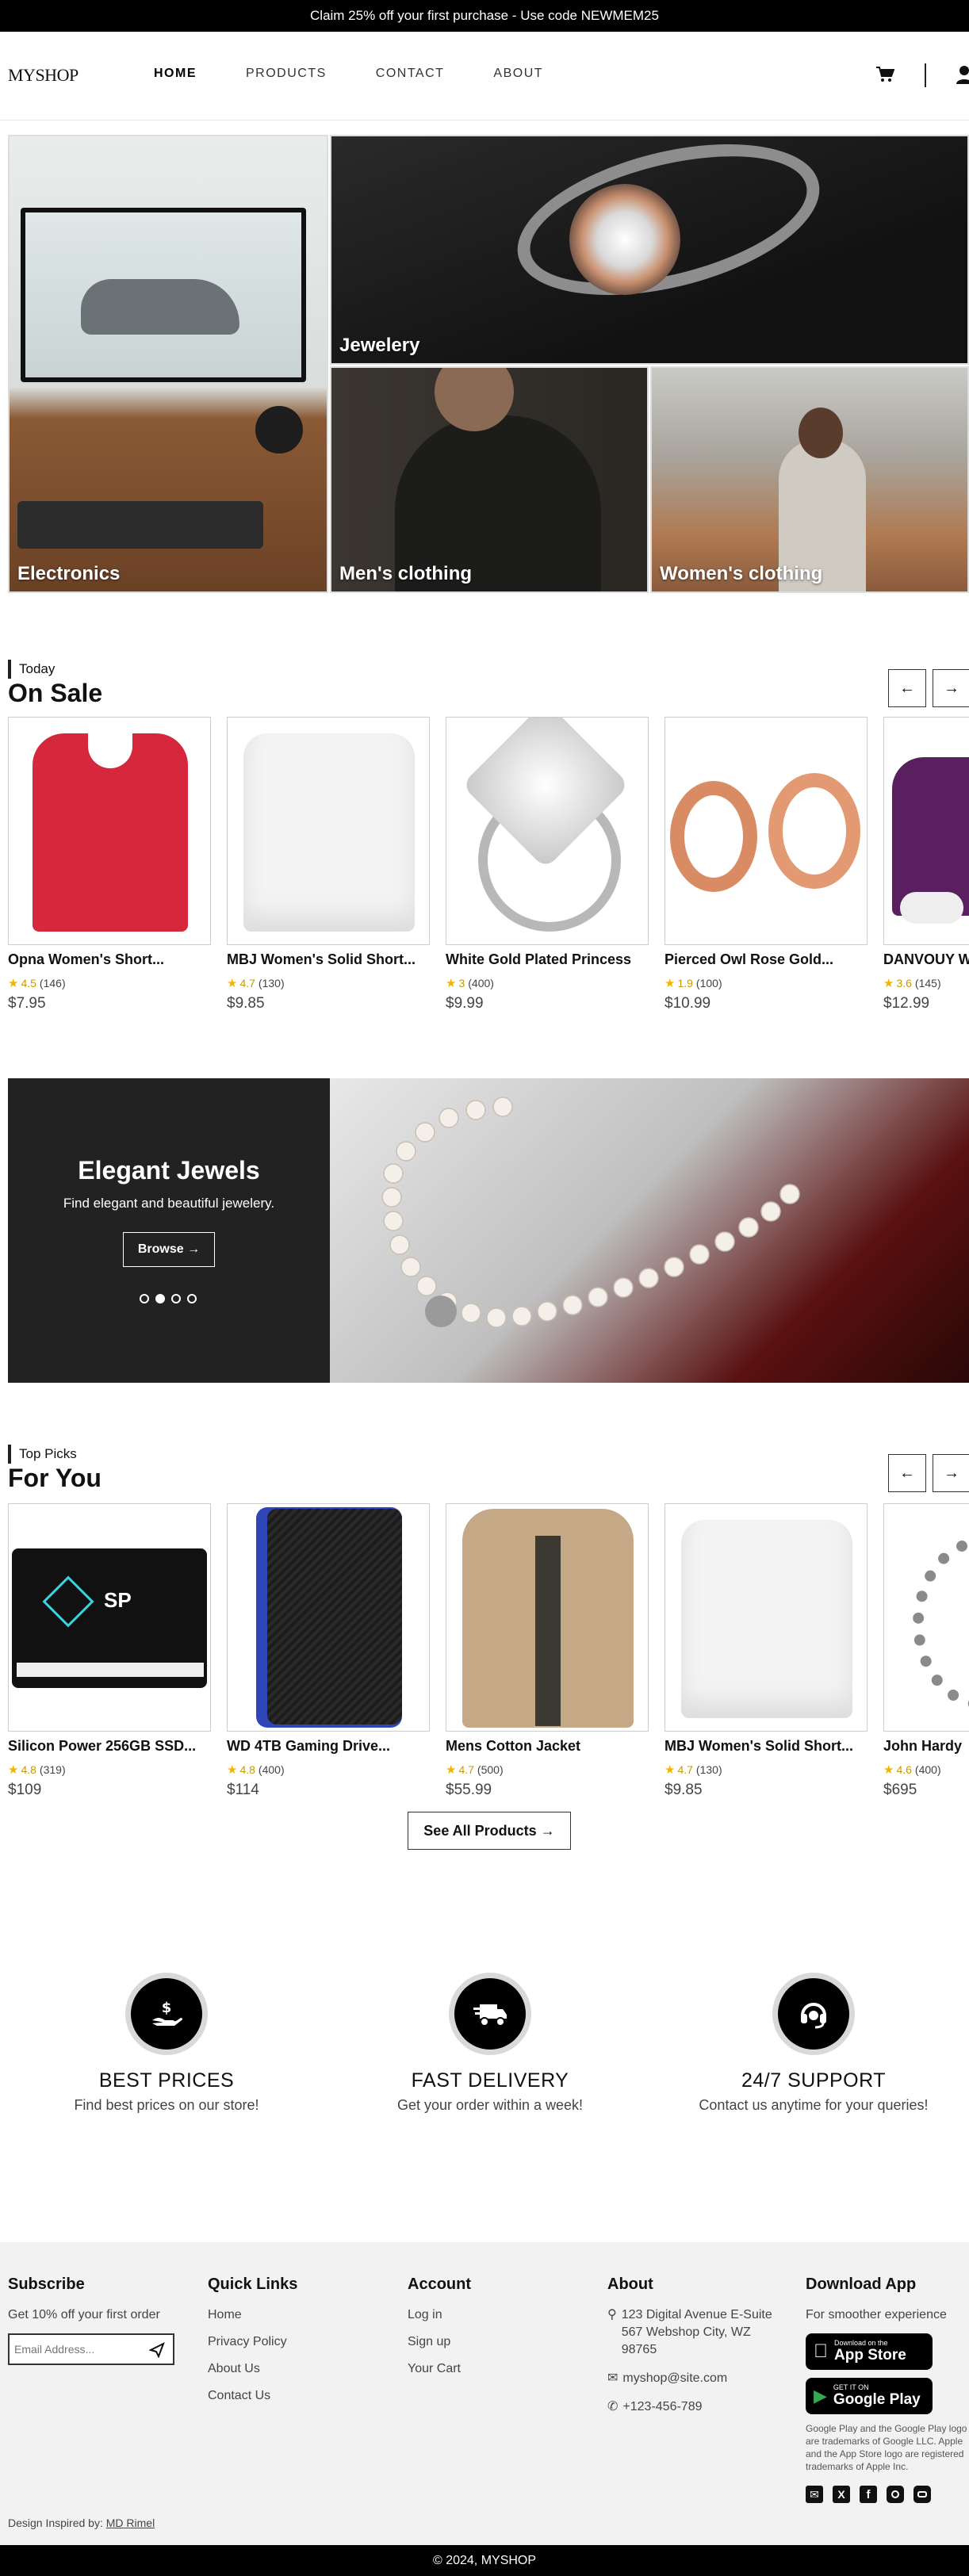 This screenshot has width=969, height=2576. I want to click on product-card: John Hardy ★ 4.6 (400) $695, so click(926, 1651).